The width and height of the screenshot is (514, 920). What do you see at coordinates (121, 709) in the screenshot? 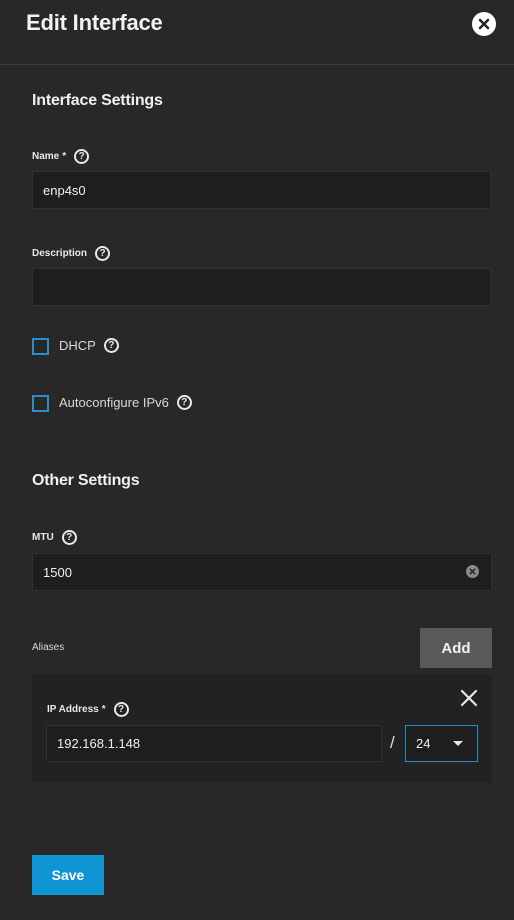
I see `ip-address-help-icon: ?` at bounding box center [121, 709].